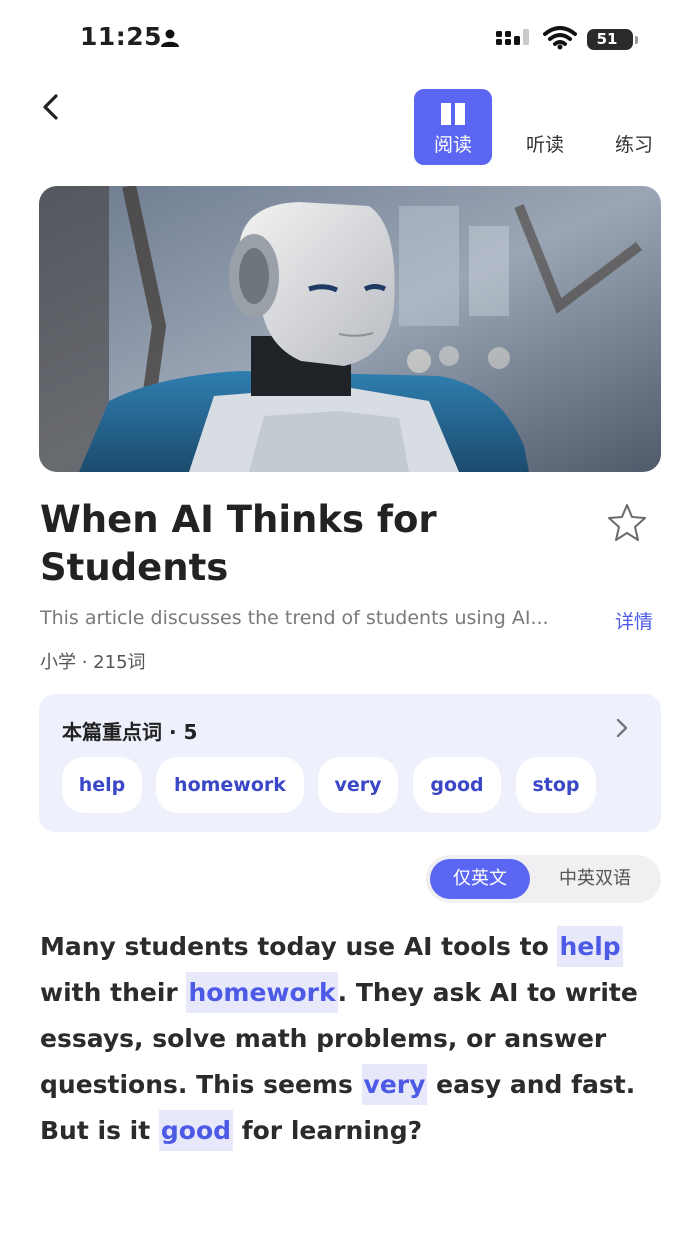 This screenshot has width=700, height=1244. I want to click on tab-listen-label: 听读, so click(544, 145).